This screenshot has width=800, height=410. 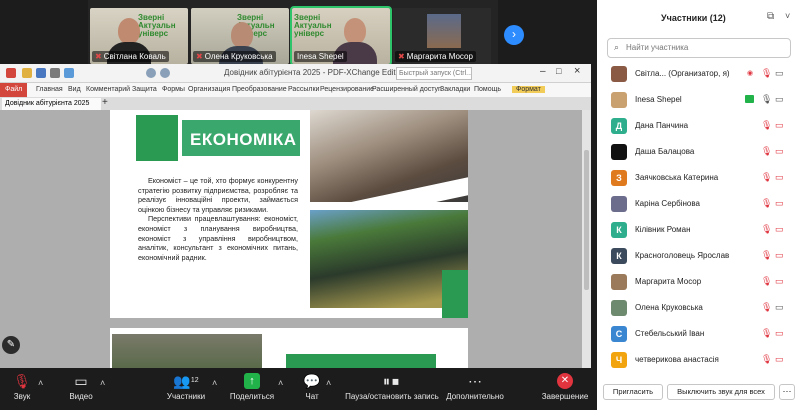 I want to click on record-controls-button: ⏸⏹ Пауза/остановить запись, so click(x=392, y=387).